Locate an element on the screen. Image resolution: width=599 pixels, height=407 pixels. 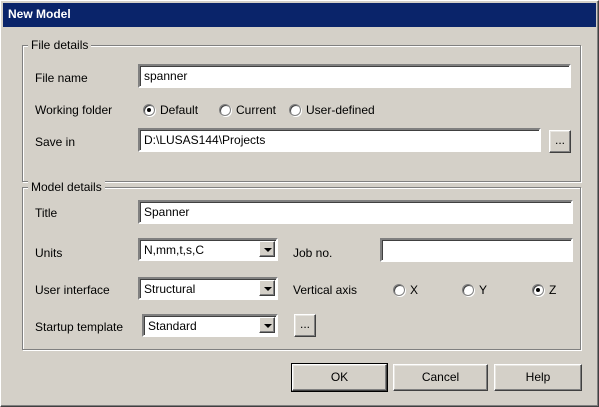
startup-template-label: Startup template is located at coordinates (79, 327).